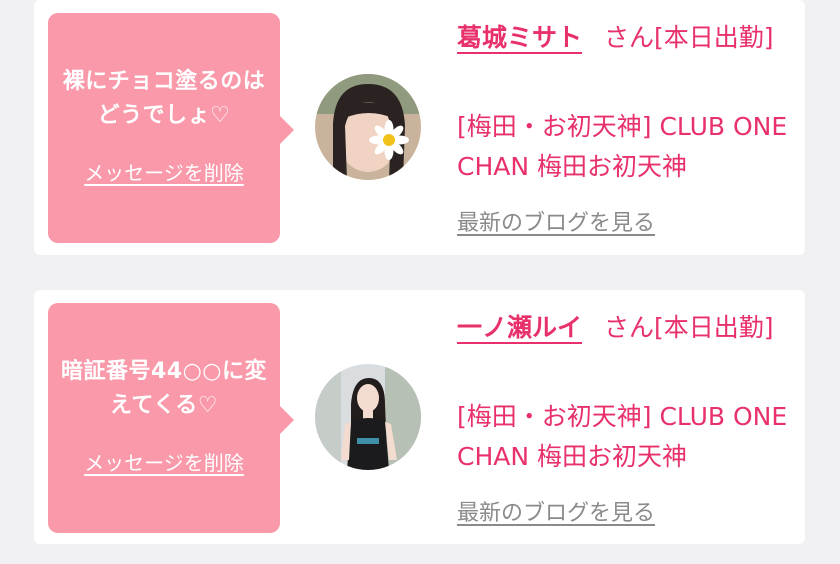 This screenshot has height=564, width=840. Describe the element at coordinates (164, 98) in the screenshot. I see `message-text: 裸にチョコ塗るのはどうでしょ♡` at that location.